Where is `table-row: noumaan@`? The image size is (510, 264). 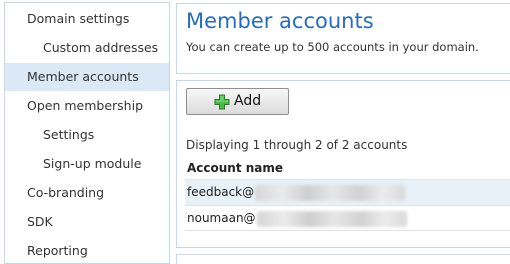
table-row: noumaan@ is located at coordinates (347, 218).